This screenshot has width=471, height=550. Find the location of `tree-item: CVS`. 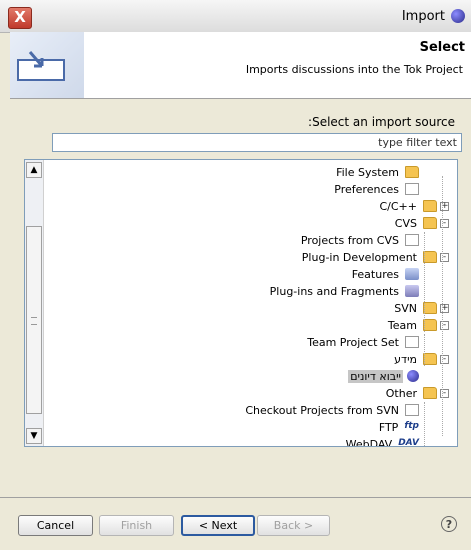

tree-item: CVS is located at coordinates (415, 223).